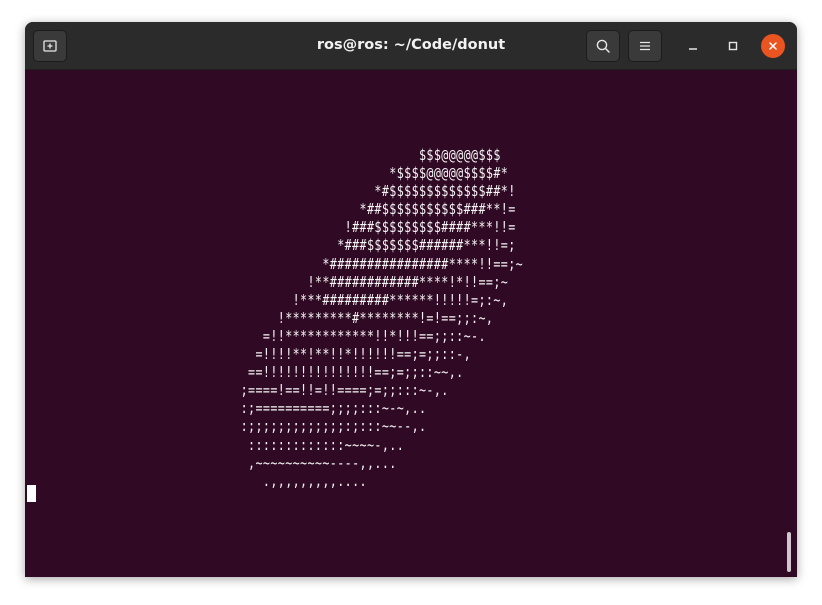 This screenshot has width=822, height=605. Describe the element at coordinates (693, 46) in the screenshot. I see `minimize-button` at that location.